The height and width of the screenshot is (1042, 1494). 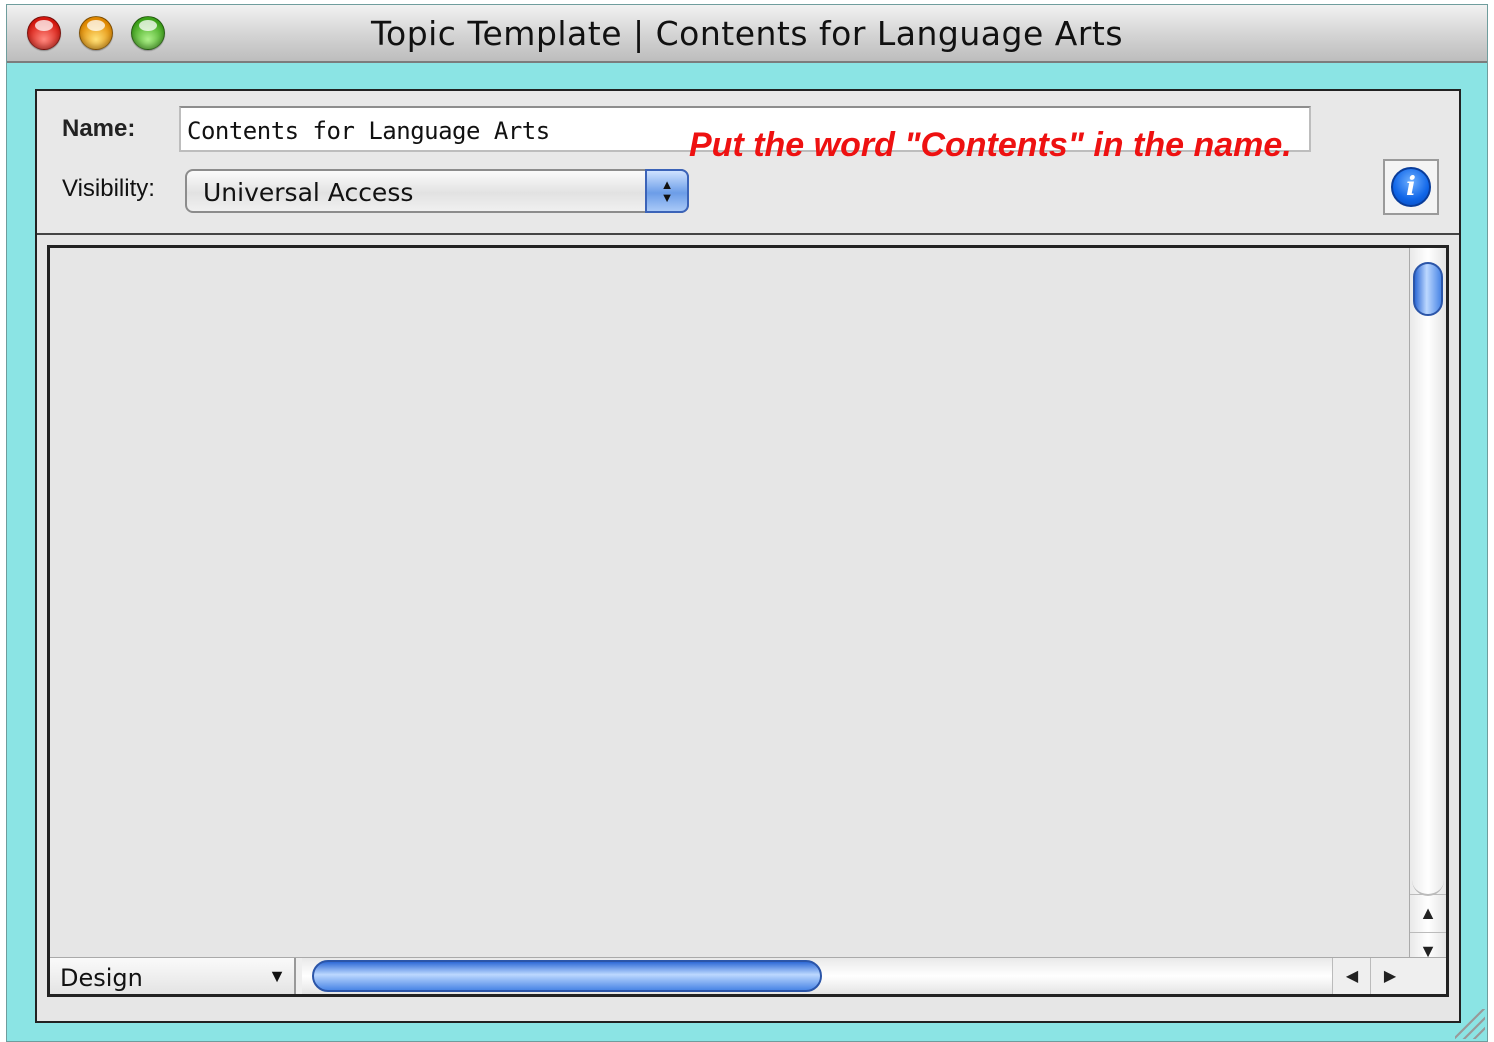 I want to click on view-mode-value: Design, so click(x=101, y=978).